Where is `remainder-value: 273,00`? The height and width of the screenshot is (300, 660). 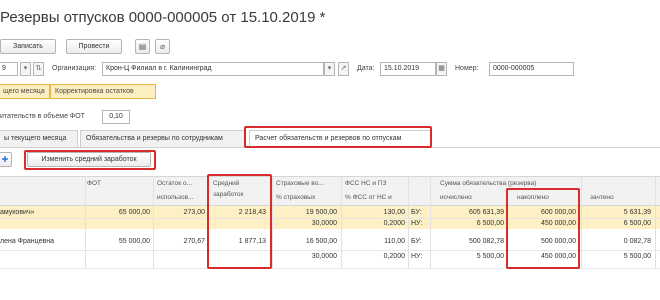
remainder-value: 273,00 is located at coordinates (194, 212).